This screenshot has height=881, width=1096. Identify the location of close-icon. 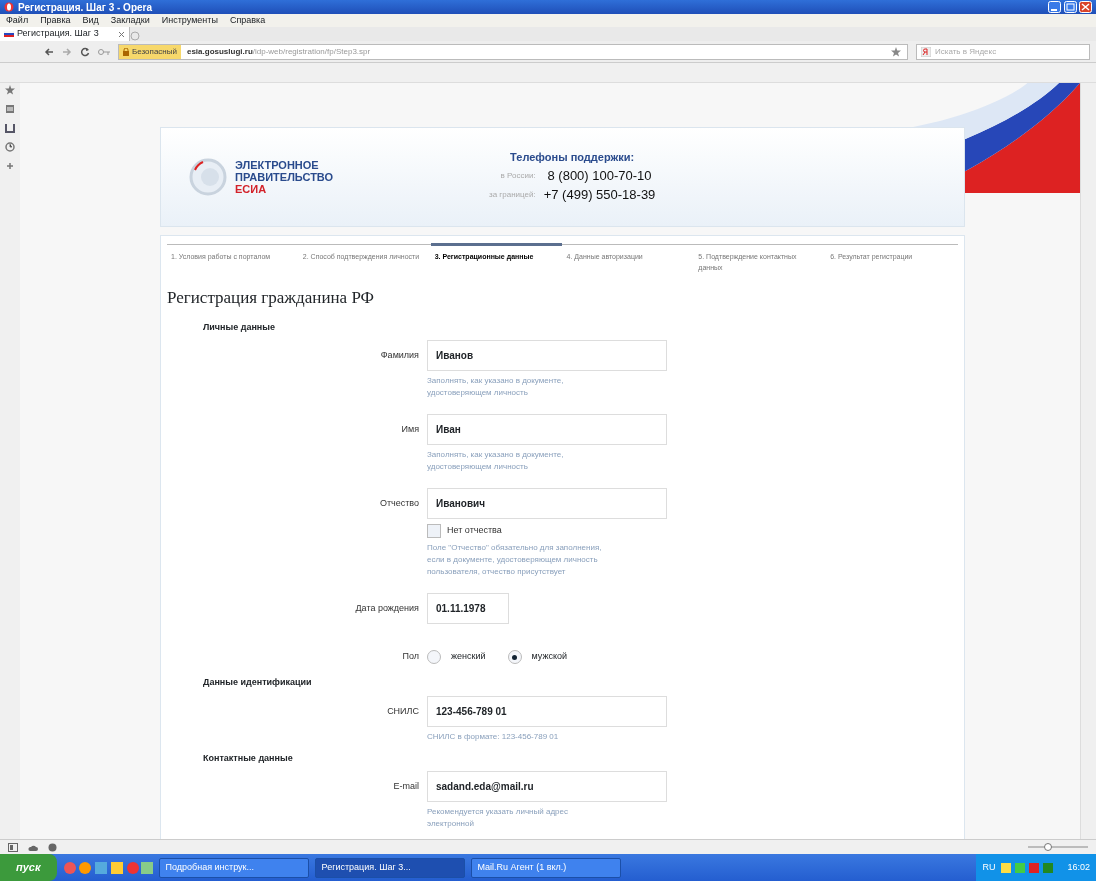
(1085, 7).